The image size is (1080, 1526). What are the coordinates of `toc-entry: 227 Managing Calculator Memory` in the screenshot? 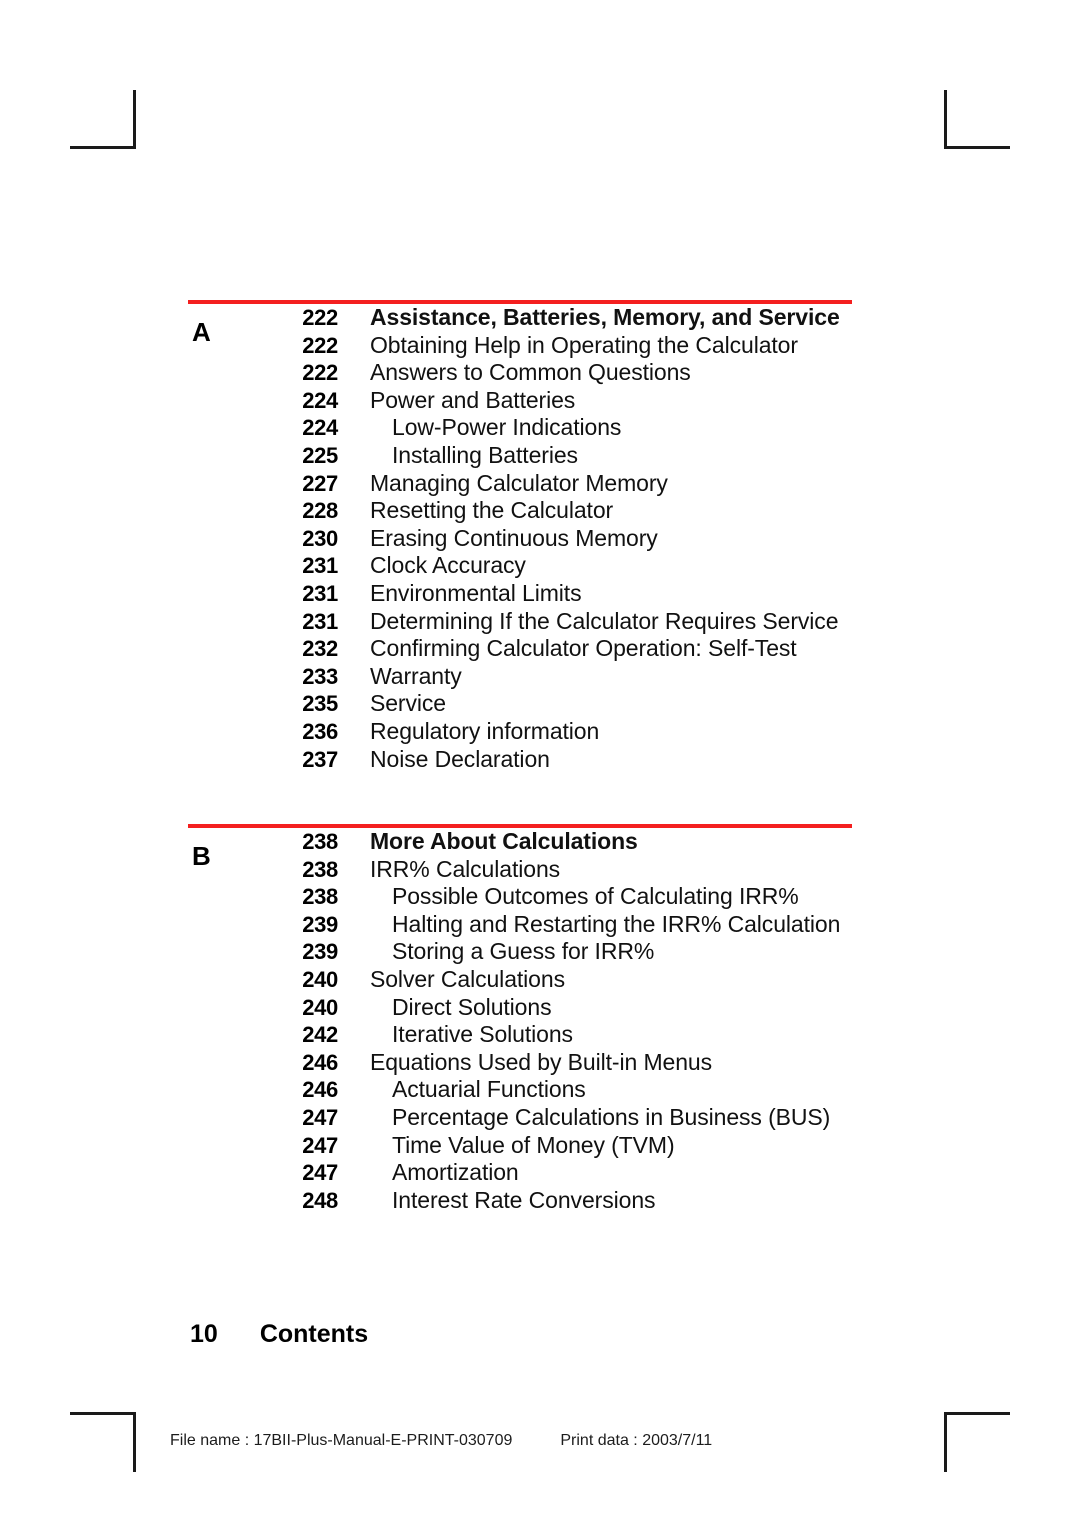 It's located at (520, 484).